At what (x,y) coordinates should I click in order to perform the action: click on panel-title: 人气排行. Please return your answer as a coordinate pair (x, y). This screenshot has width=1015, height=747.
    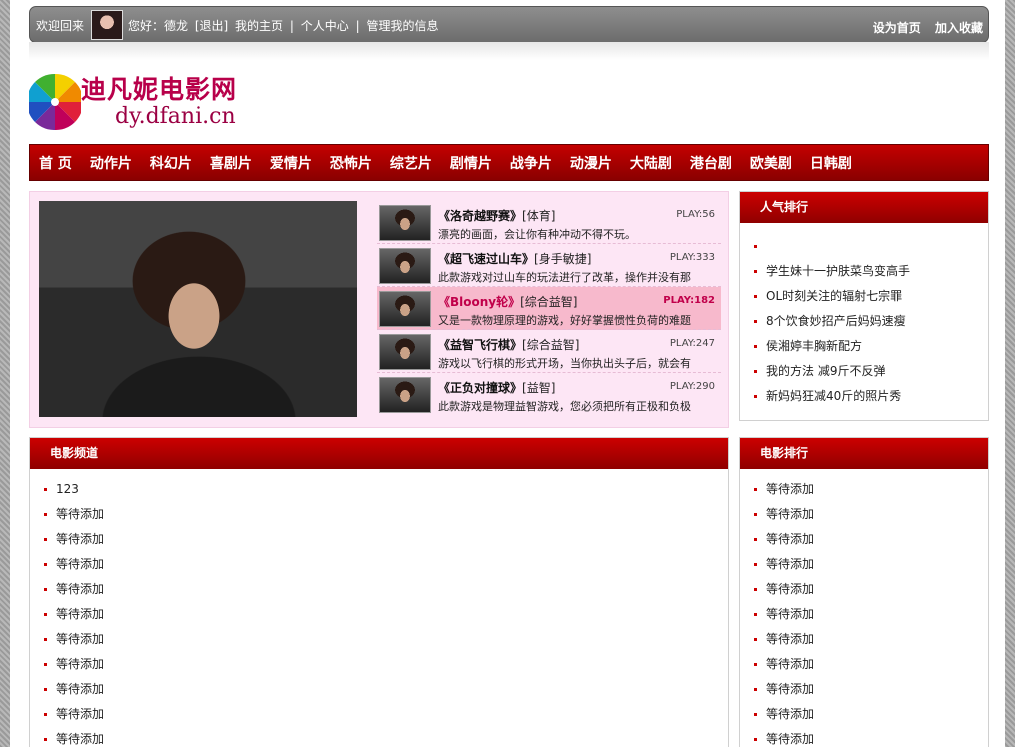
    Looking at the image, I should click on (864, 207).